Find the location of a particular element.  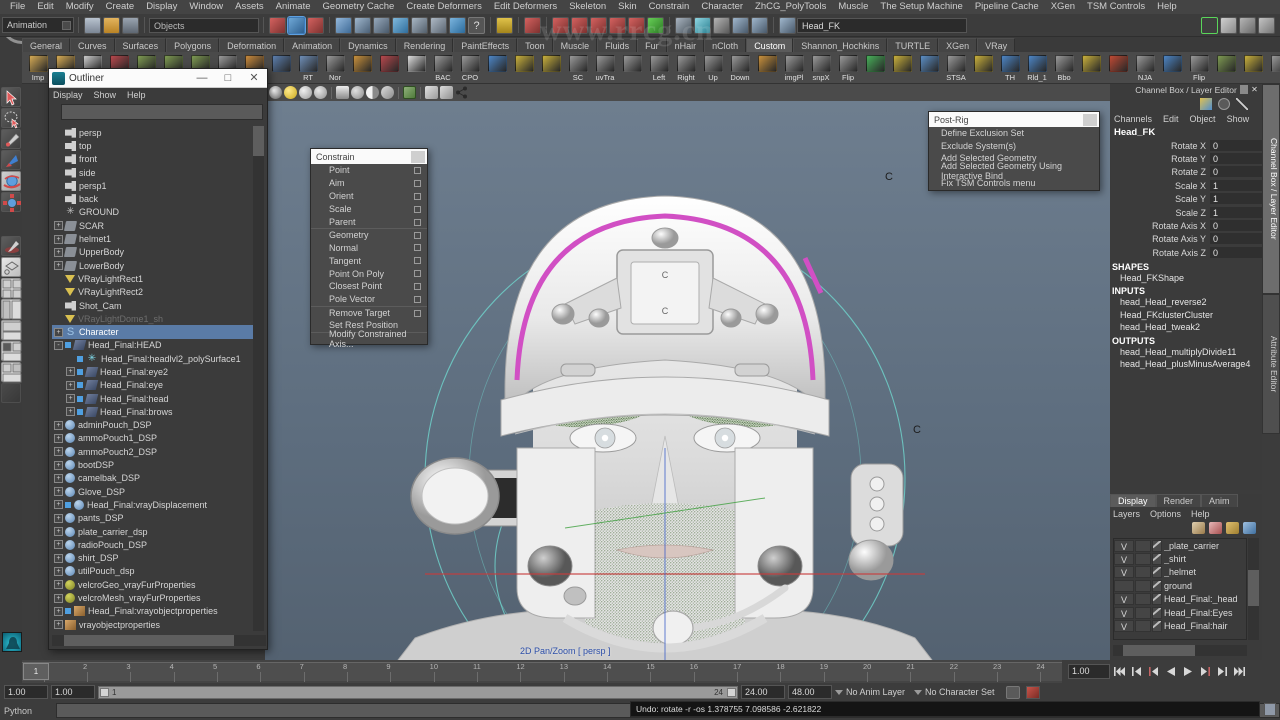

outliner-item: + LowerBody is located at coordinates (156, 265).